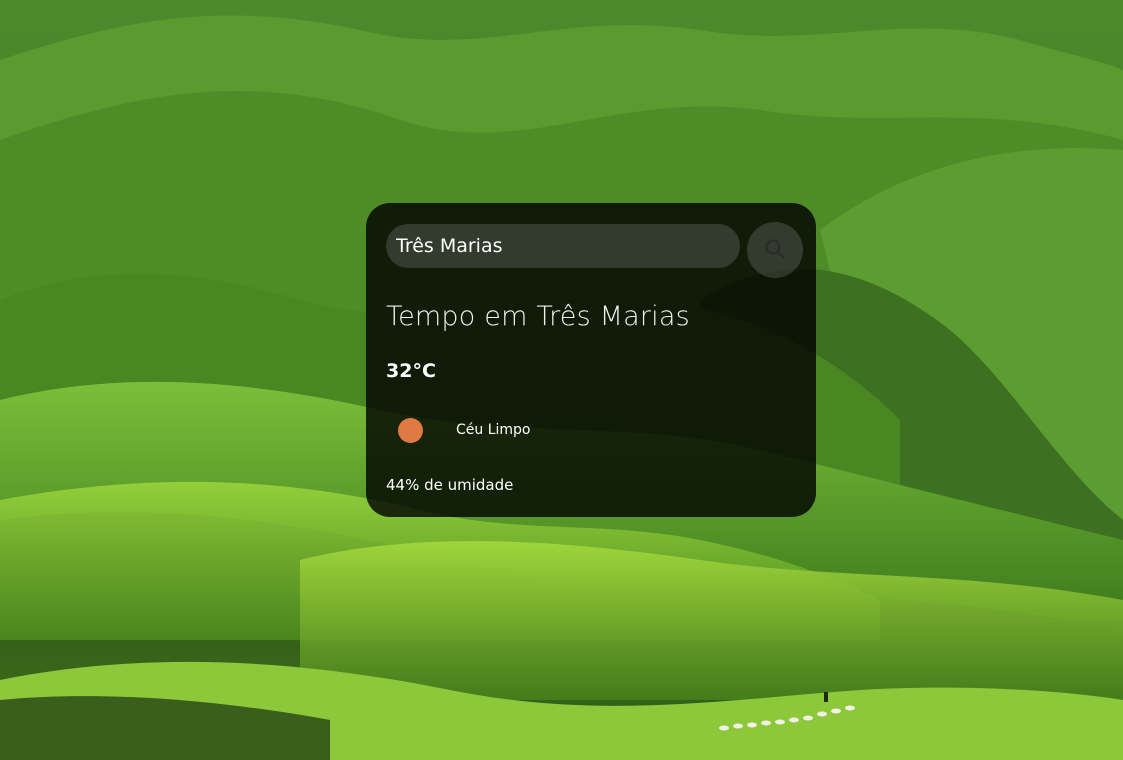 The height and width of the screenshot is (760, 1123). I want to click on search-bar, so click(594, 250).